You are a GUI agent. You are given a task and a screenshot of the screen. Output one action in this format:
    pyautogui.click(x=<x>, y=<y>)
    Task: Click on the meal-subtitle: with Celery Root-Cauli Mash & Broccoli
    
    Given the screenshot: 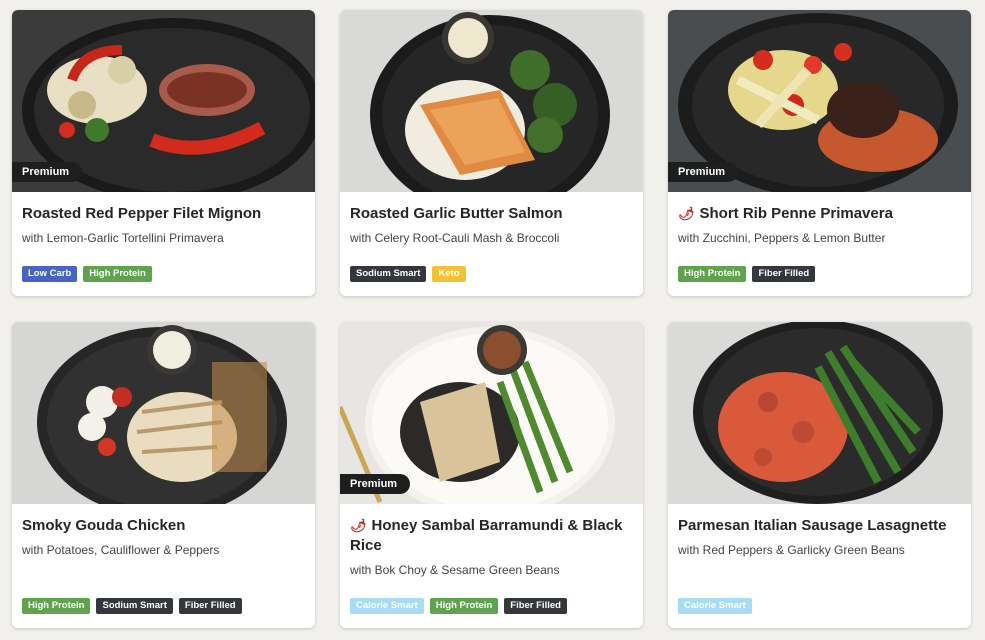 What is the action you would take?
    pyautogui.click(x=455, y=238)
    